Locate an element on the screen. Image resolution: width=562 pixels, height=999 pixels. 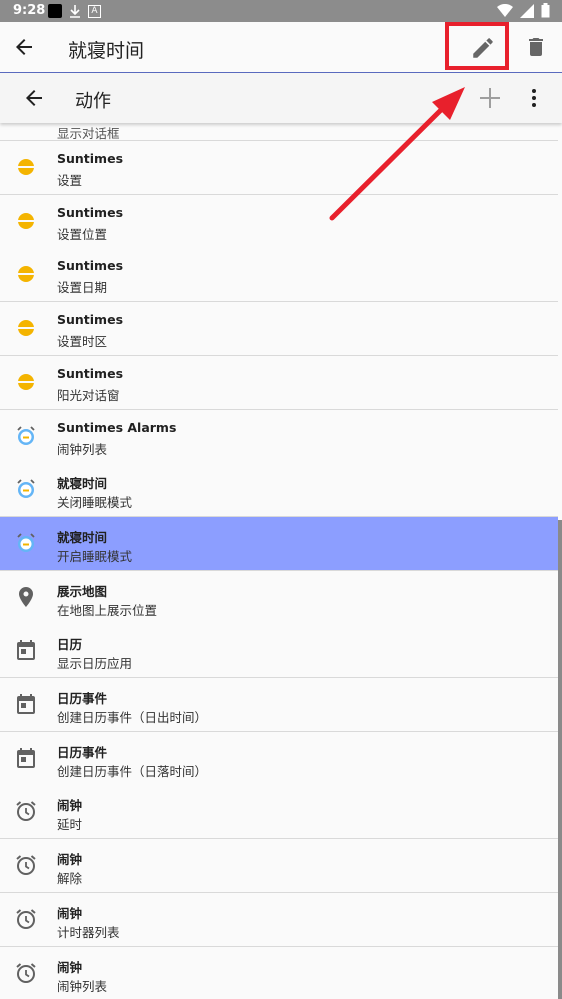
list-item: Suntimes Alarms 闹钟列表 is located at coordinates (279, 437).